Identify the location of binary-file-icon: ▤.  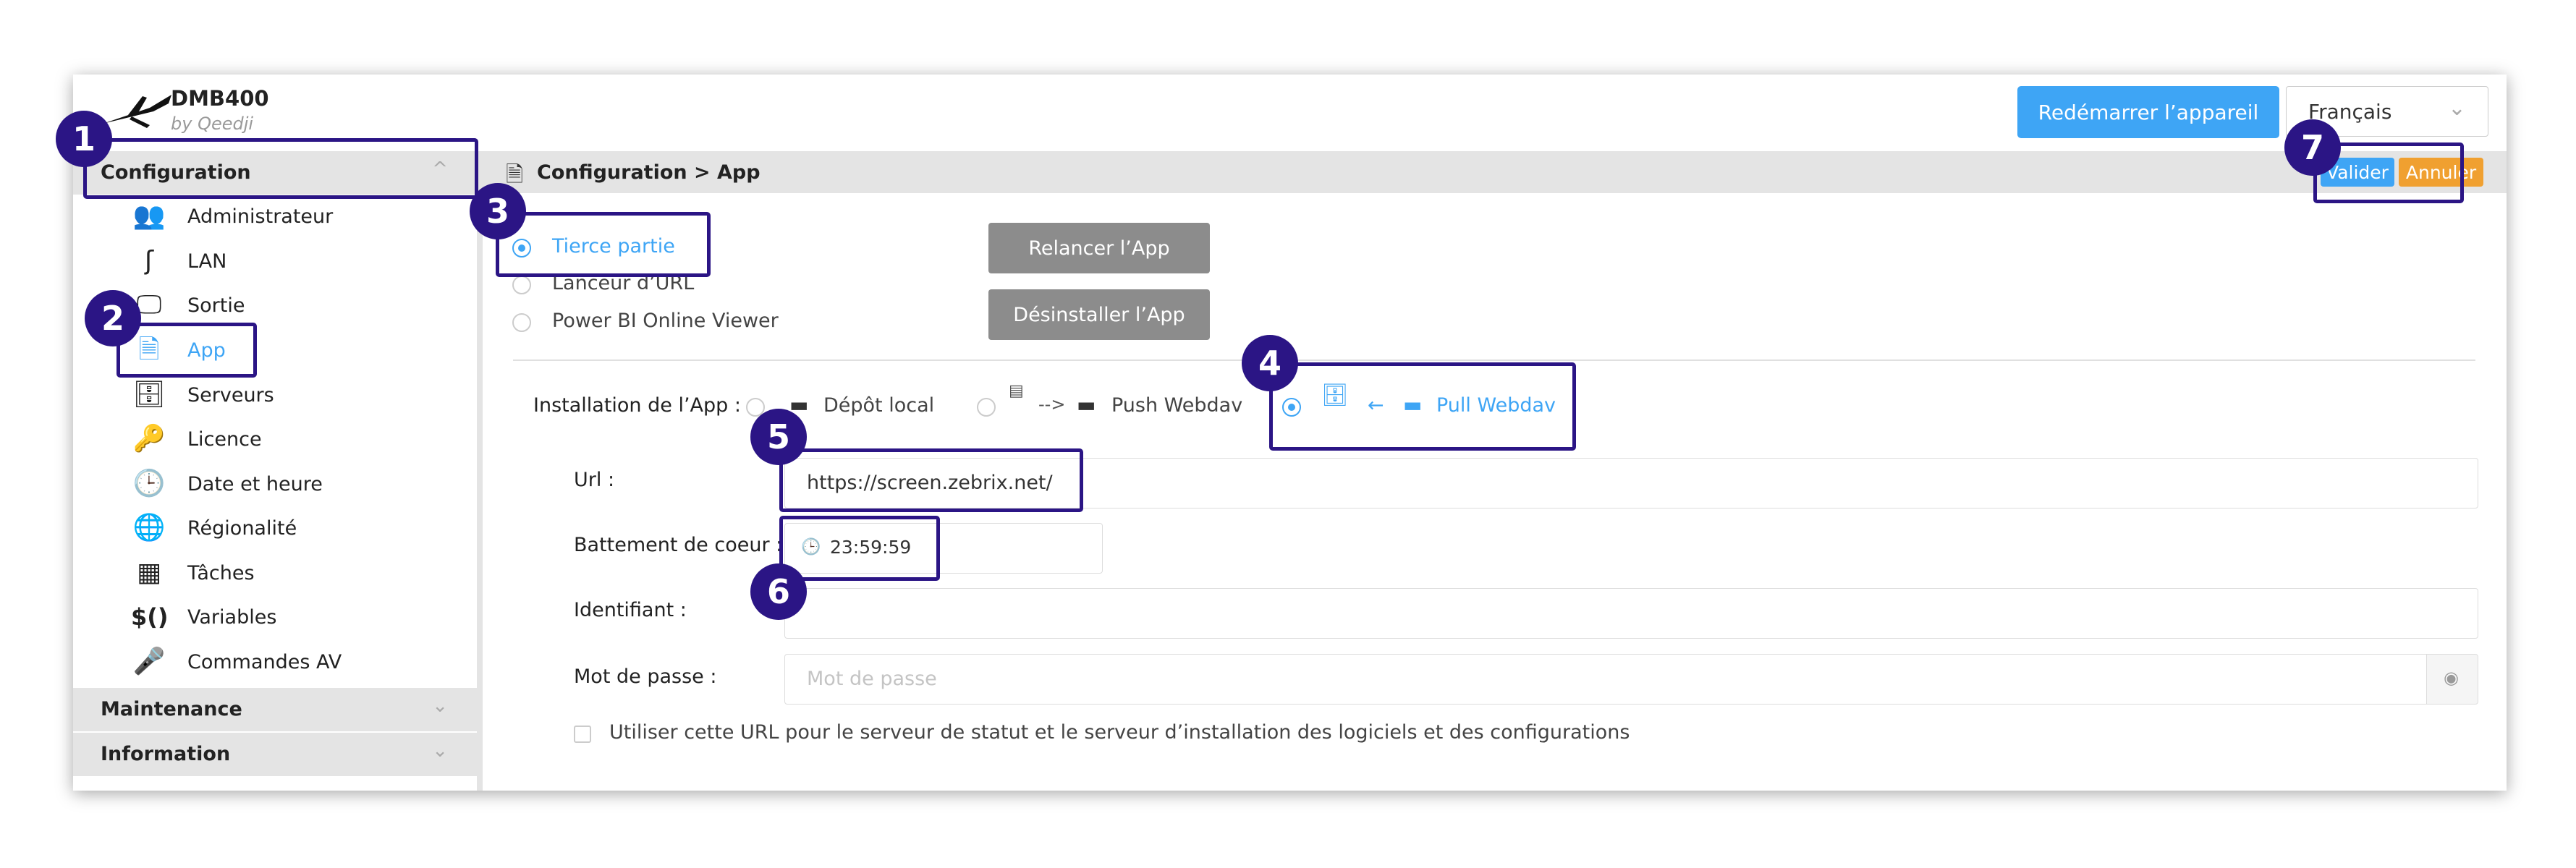
(1016, 391).